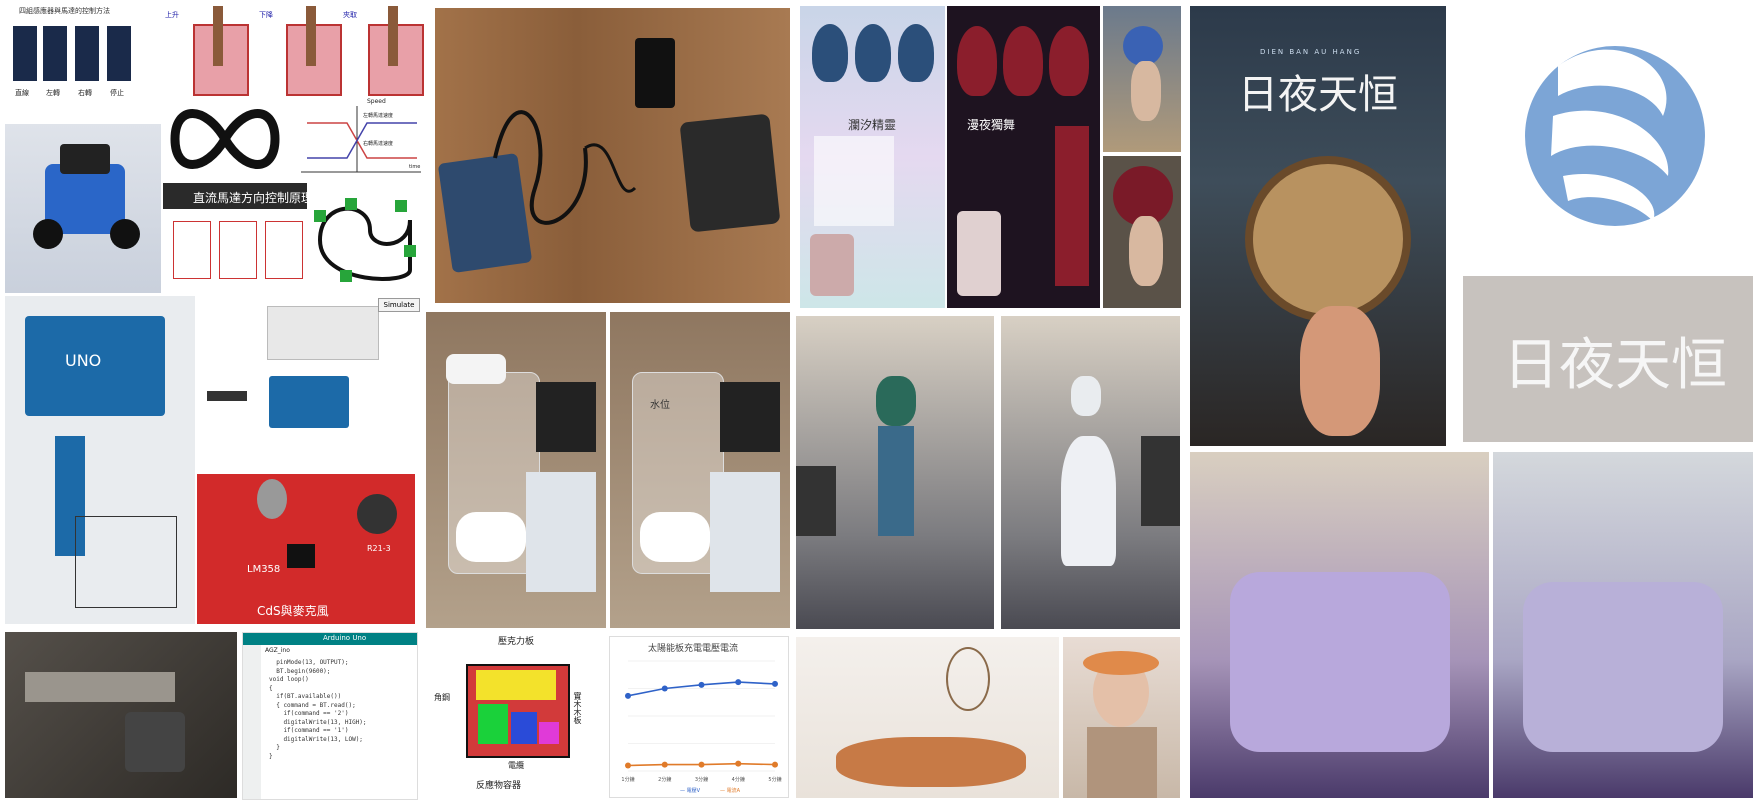 This screenshot has height=803, width=1758. Describe the element at coordinates (730, 790) in the screenshot. I see `legend-entry: — 電流A` at that location.